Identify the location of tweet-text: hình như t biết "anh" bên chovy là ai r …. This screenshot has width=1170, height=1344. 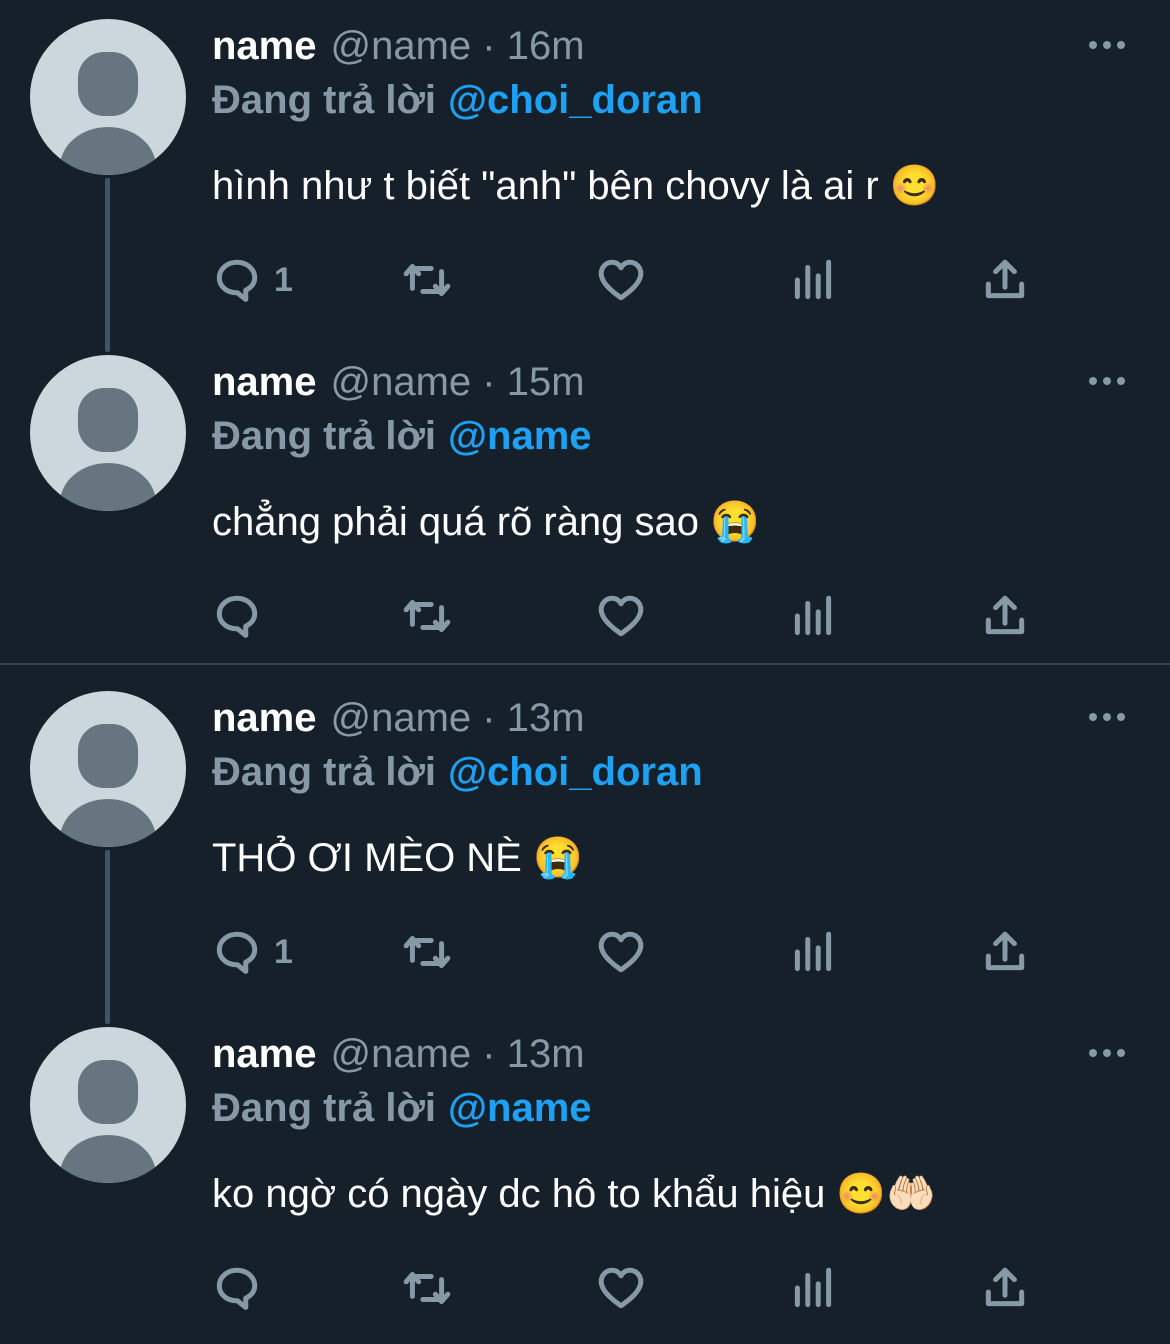
(576, 186).